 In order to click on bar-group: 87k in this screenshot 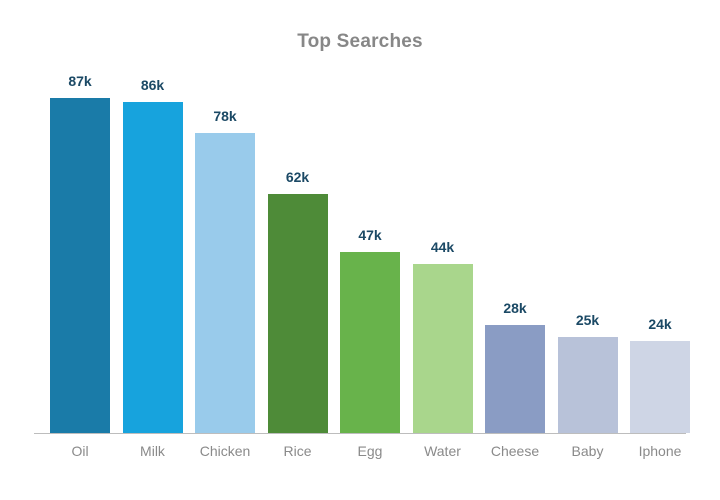, I will do `click(80, 253)`.